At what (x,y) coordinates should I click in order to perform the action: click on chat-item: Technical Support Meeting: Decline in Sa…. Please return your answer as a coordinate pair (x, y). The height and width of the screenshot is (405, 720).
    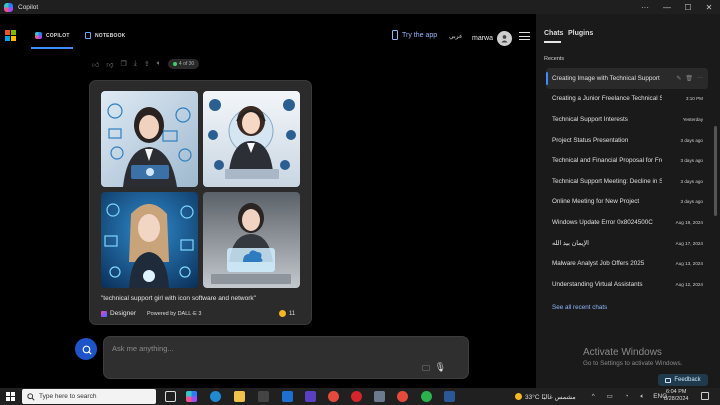
    Looking at the image, I should click on (627, 181).